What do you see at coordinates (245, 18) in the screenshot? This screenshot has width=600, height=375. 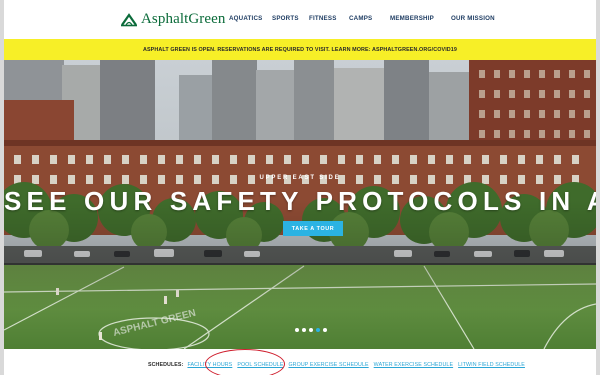 I see `nav-aquatics: AQUATICS` at bounding box center [245, 18].